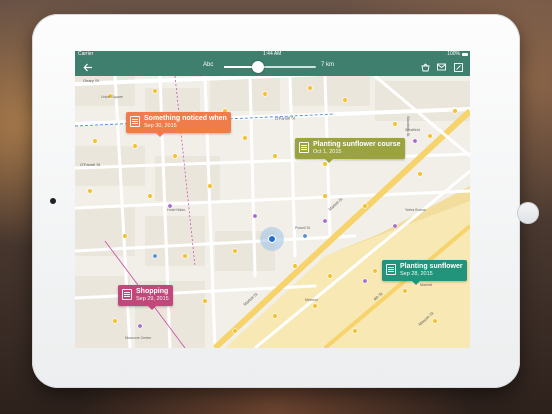 The image size is (552, 414). Describe the element at coordinates (86, 54) in the screenshot. I see `carrier-label: Carrier` at that location.